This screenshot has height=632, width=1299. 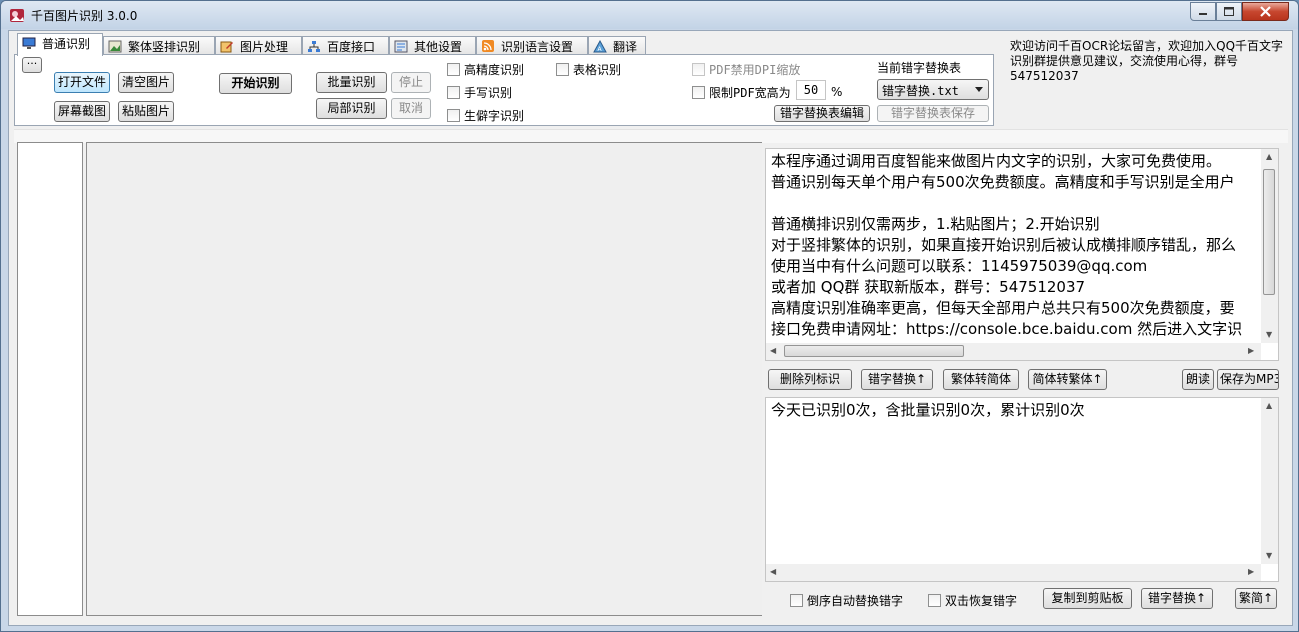 What do you see at coordinates (32, 65) in the screenshot?
I see `more-button: ···` at bounding box center [32, 65].